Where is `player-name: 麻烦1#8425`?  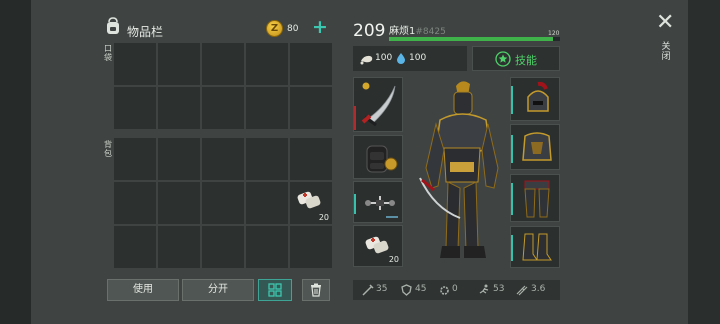
player-name: 麻烦1#8425 is located at coordinates (417, 29).